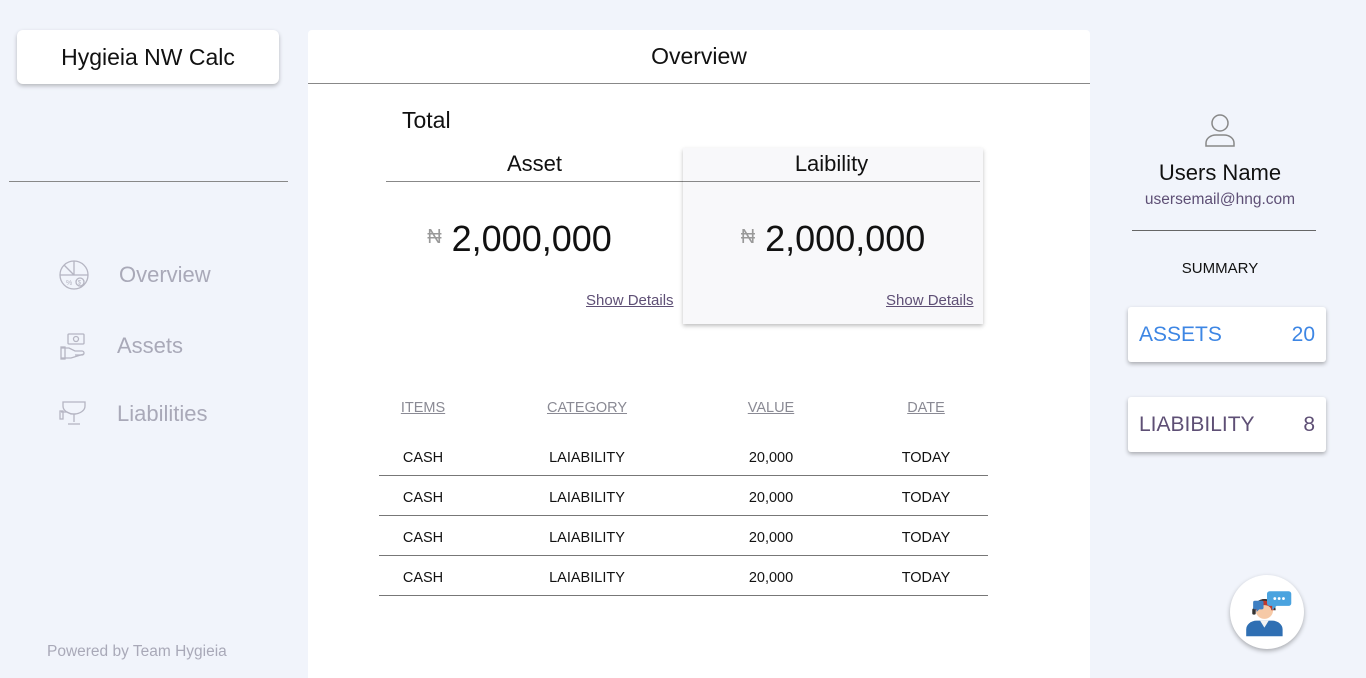 The width and height of the screenshot is (1366, 678). I want to click on asset-title: Asset, so click(534, 165).